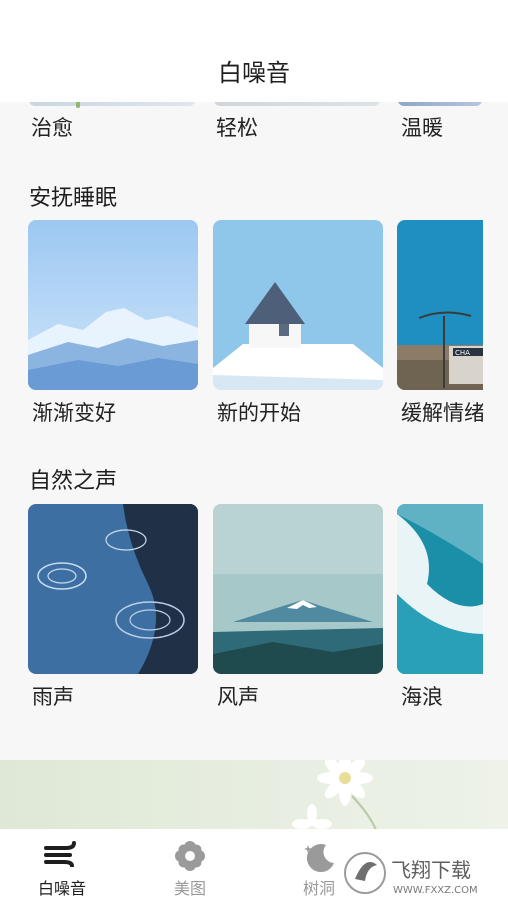 This screenshot has width=508, height=909. What do you see at coordinates (254, 795) in the screenshot?
I see `flower-banner` at bounding box center [254, 795].